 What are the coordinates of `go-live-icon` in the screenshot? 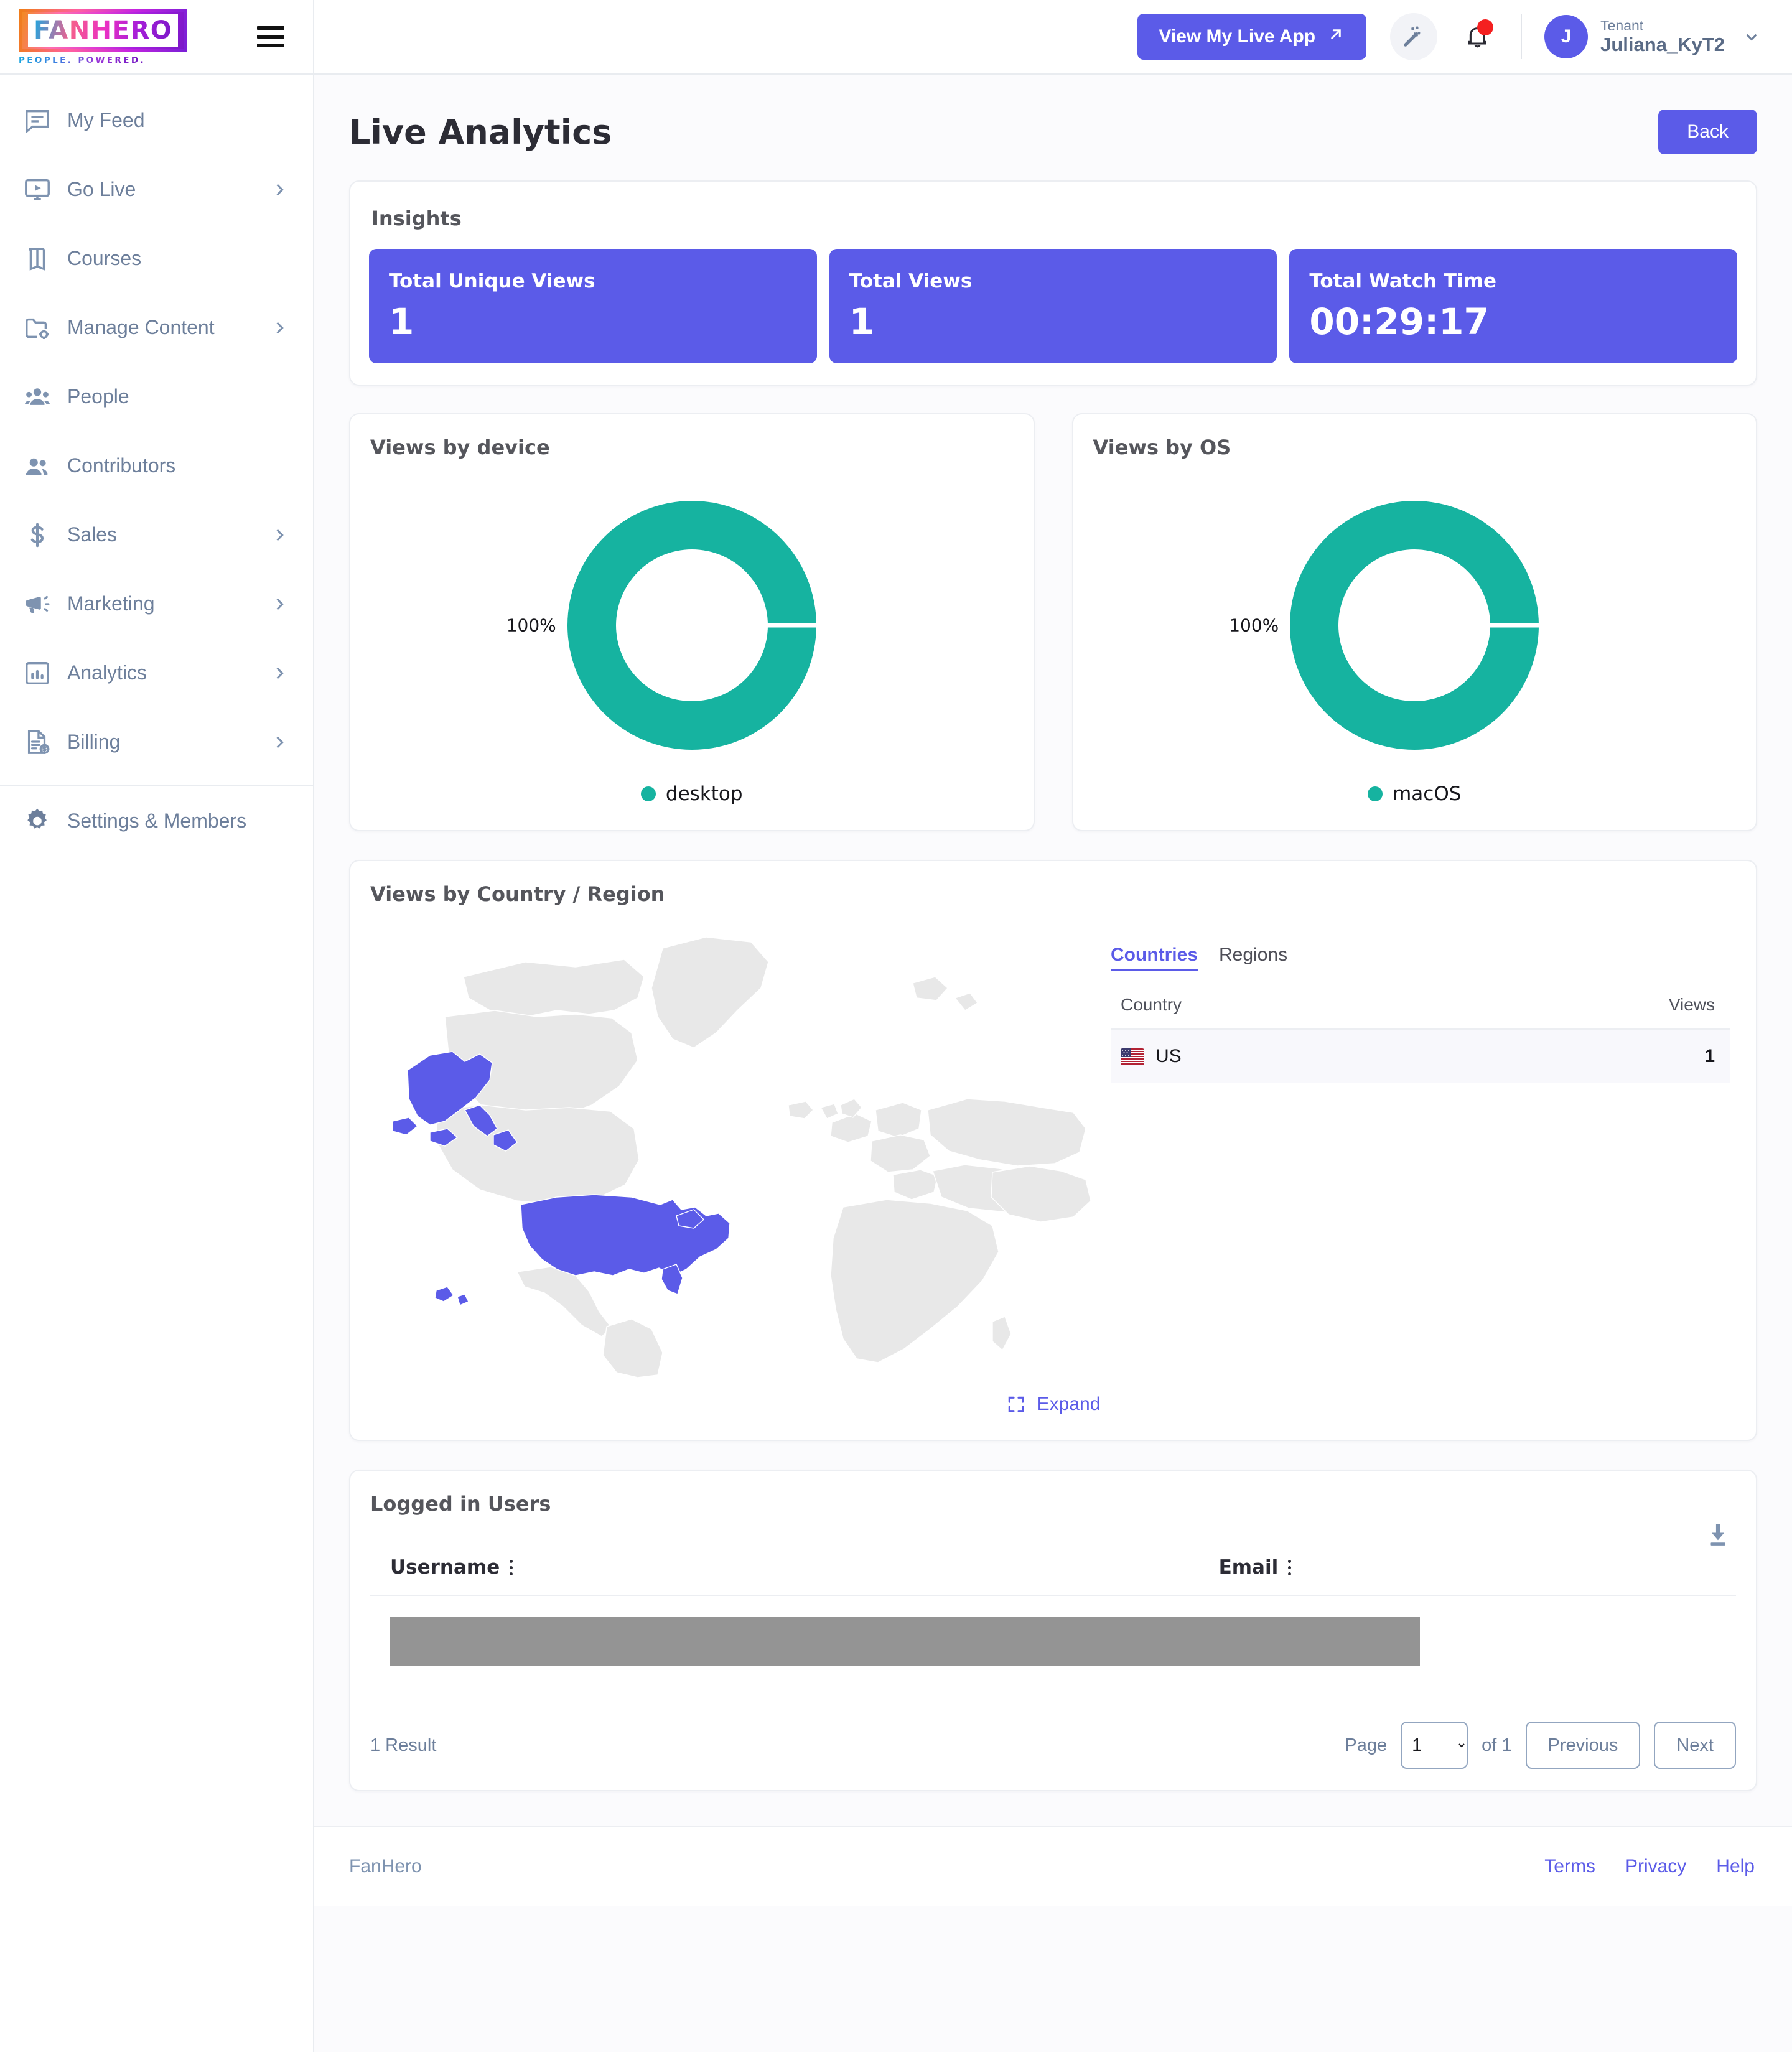 It's located at (37, 189).